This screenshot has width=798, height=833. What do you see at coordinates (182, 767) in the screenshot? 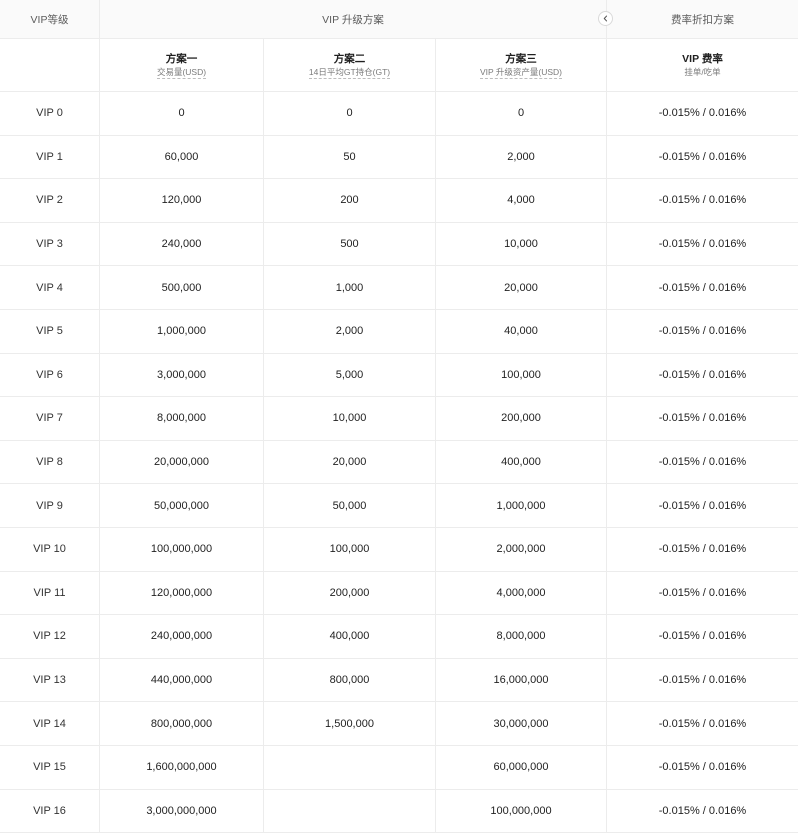
I see `plan1-cell: 1,600,000,000` at bounding box center [182, 767].